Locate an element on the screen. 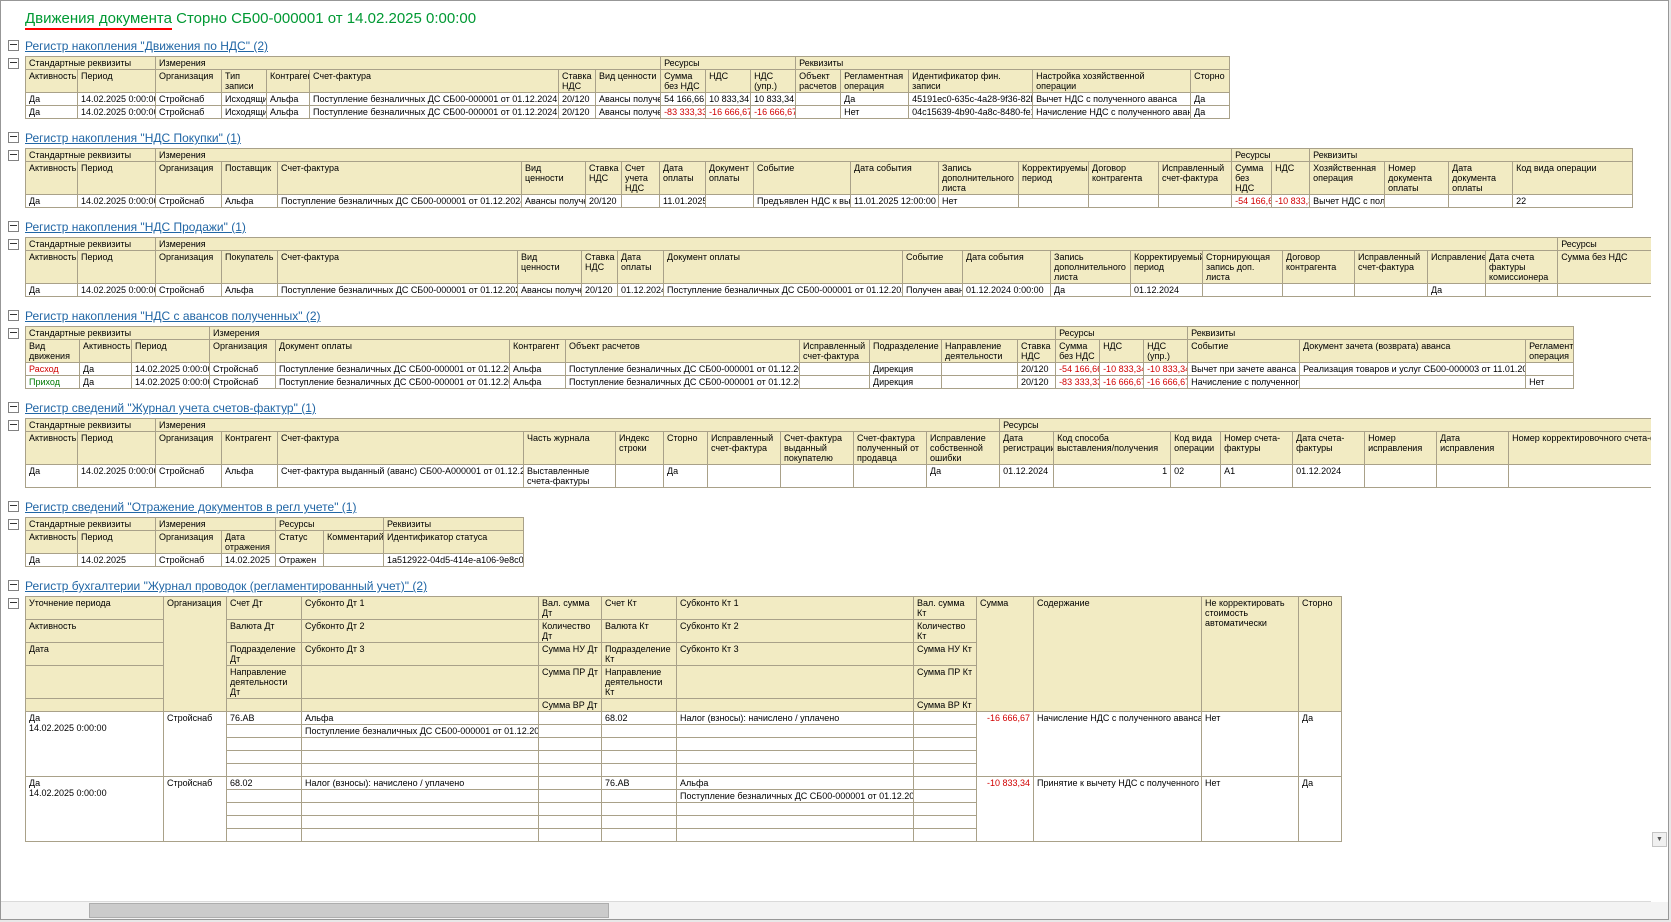 The height and width of the screenshot is (922, 1671). cell: Начисление НДС с полученного аванса is located at coordinates (1112, 112).